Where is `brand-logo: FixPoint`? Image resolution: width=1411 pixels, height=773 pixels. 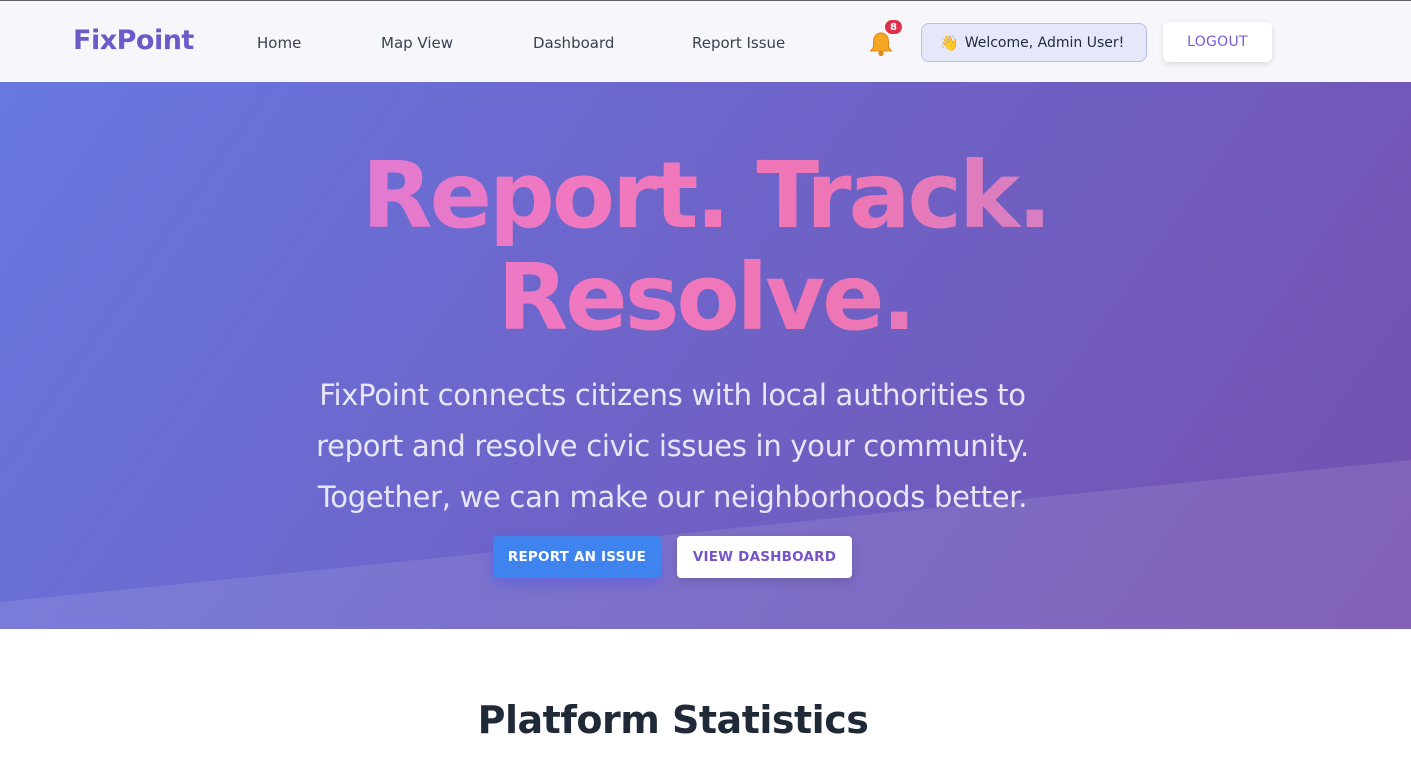
brand-logo: FixPoint is located at coordinates (133, 40).